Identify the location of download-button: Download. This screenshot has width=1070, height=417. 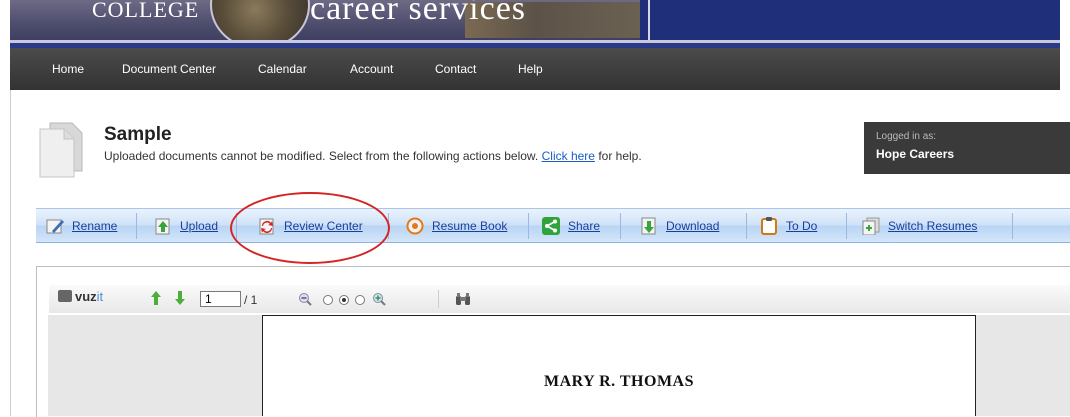
(679, 225).